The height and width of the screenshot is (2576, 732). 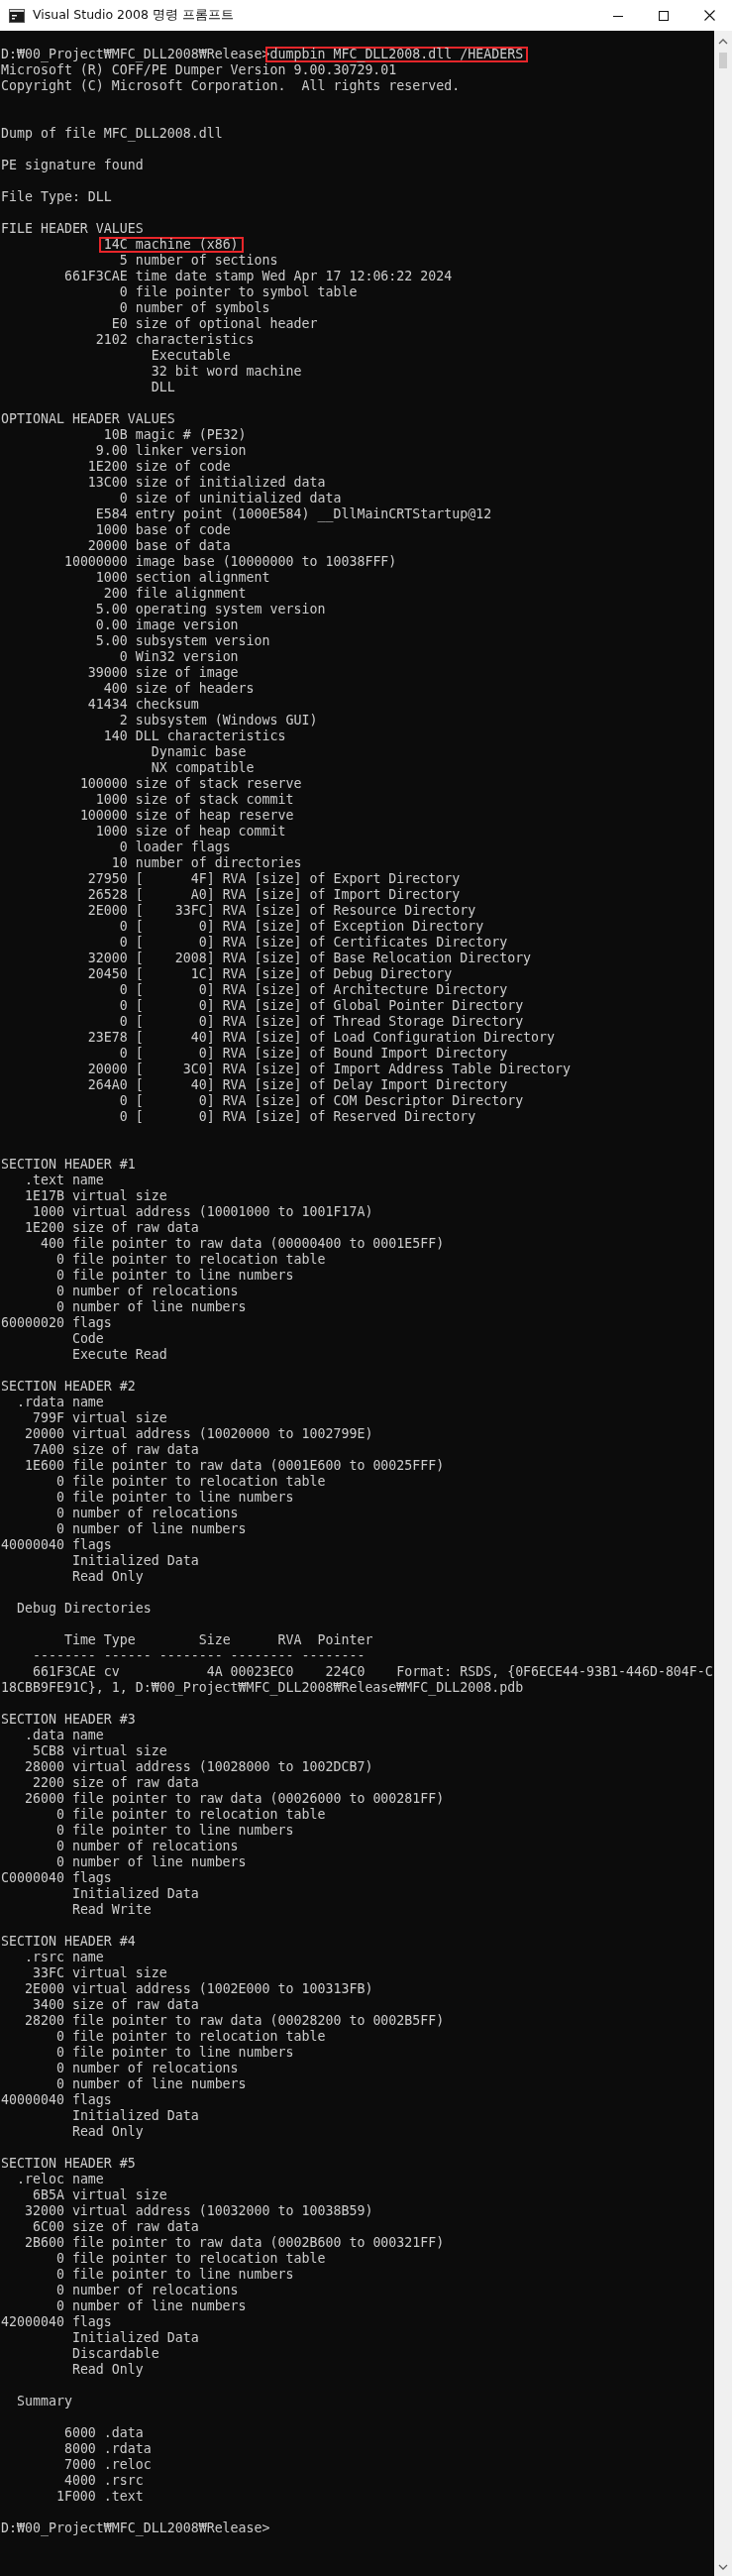 What do you see at coordinates (111, 1227) in the screenshot?
I see `console-text: 1E200 size of raw data` at bounding box center [111, 1227].